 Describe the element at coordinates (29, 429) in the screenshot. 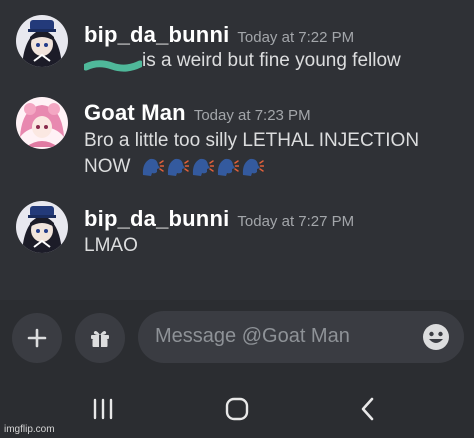

I see `watermark: imgflip.com` at that location.